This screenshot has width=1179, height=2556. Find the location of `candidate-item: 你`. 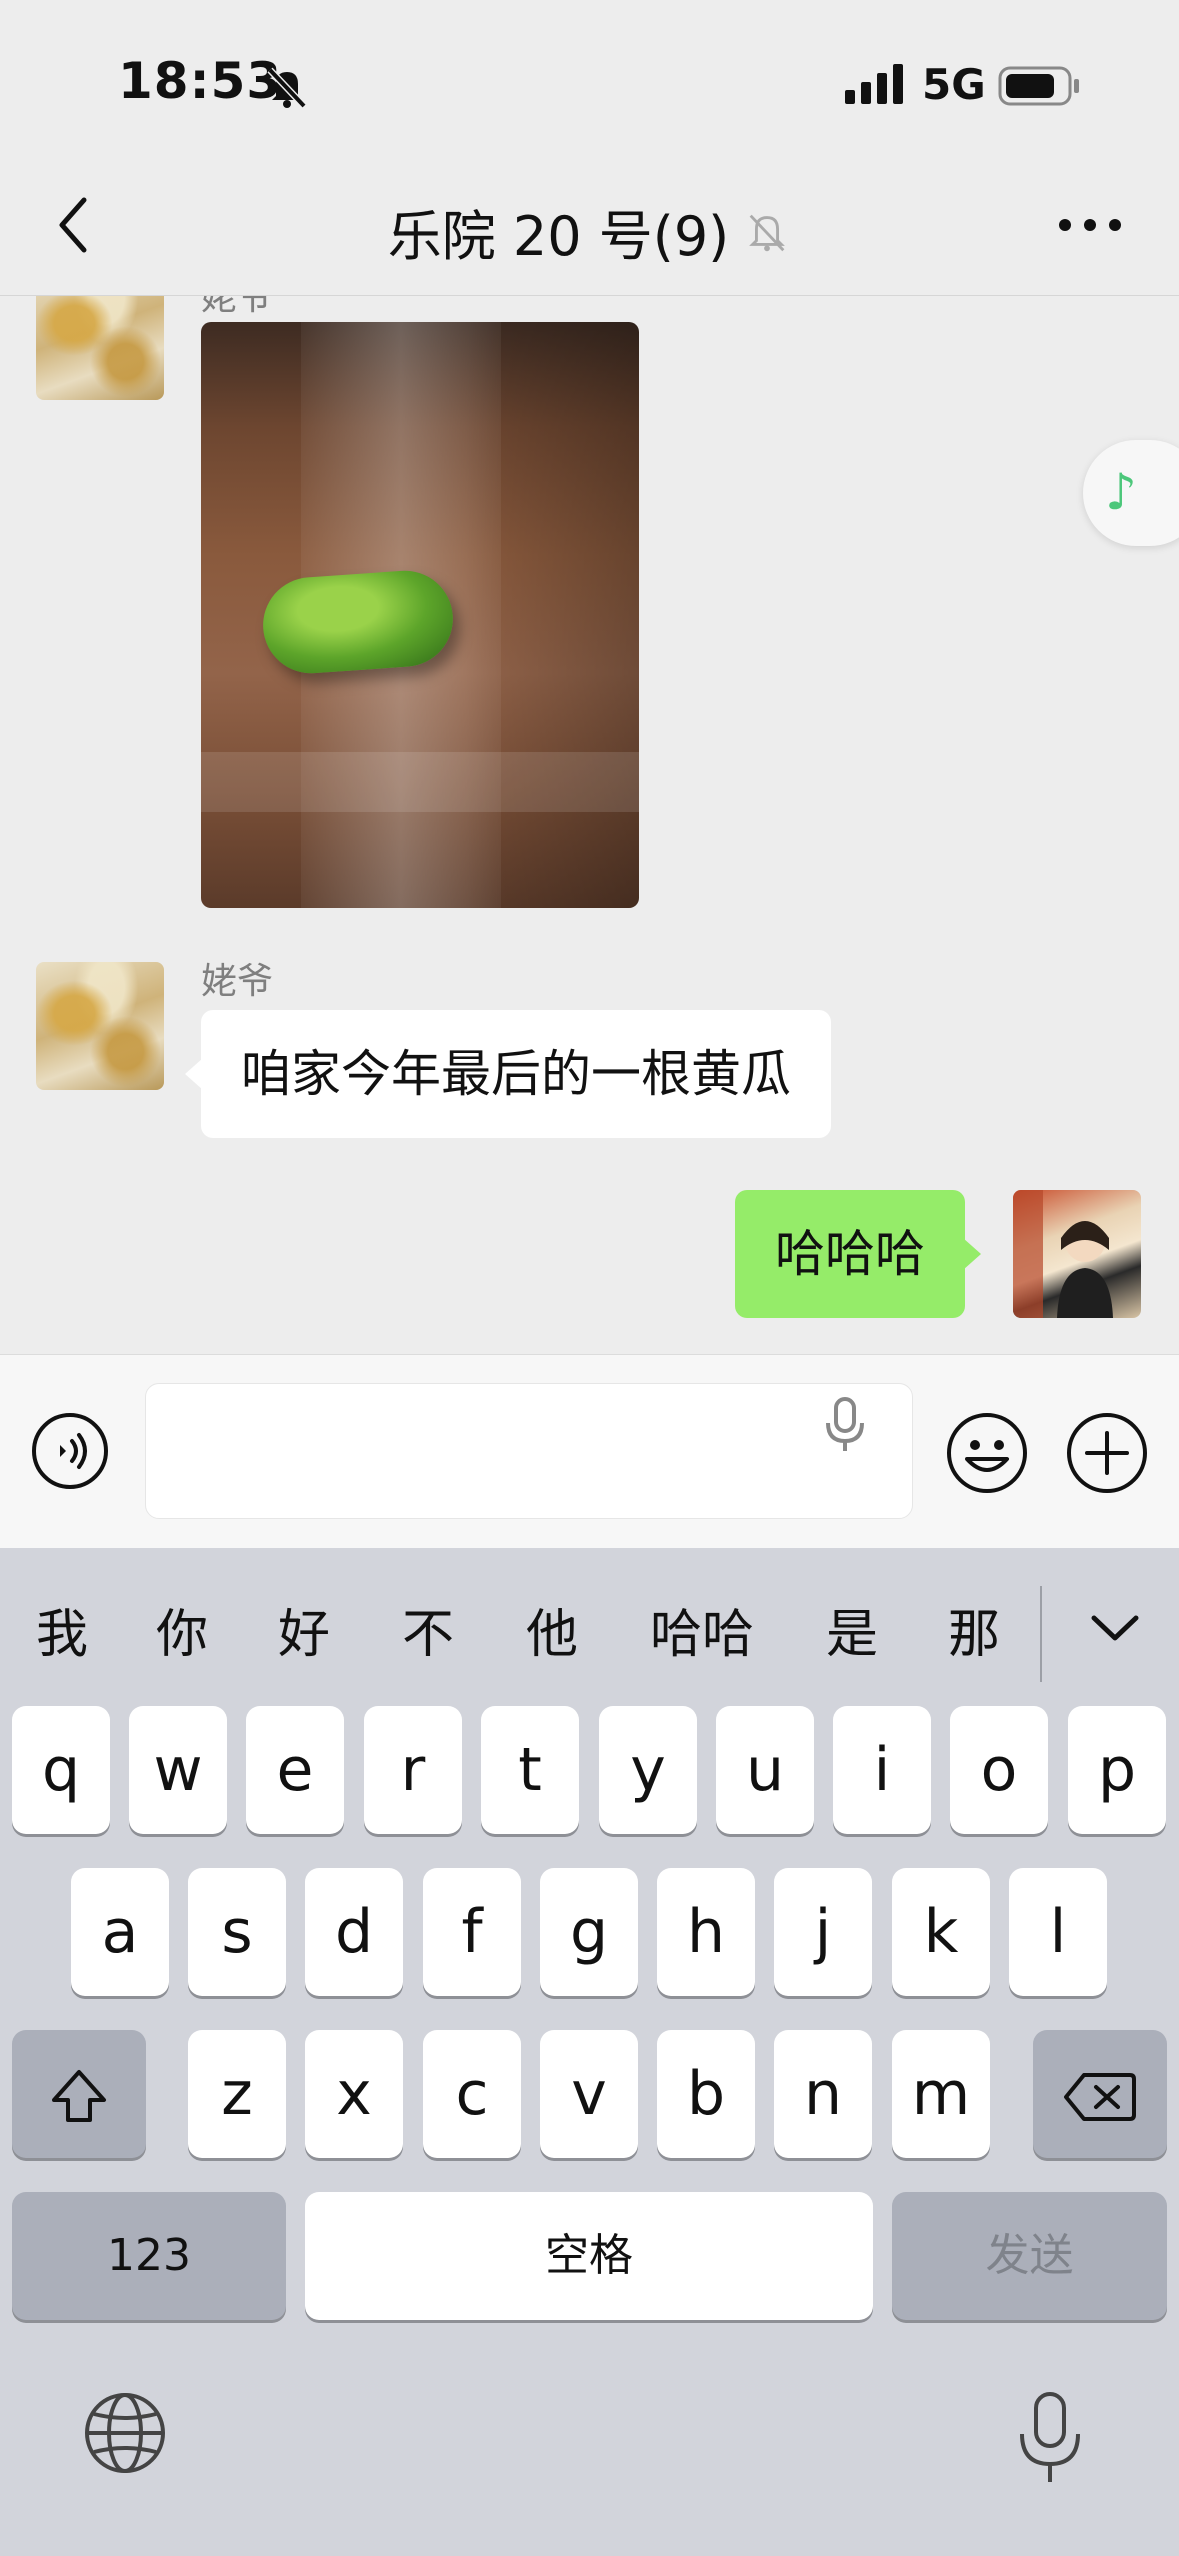

candidate-item: 你 is located at coordinates (182, 1629).